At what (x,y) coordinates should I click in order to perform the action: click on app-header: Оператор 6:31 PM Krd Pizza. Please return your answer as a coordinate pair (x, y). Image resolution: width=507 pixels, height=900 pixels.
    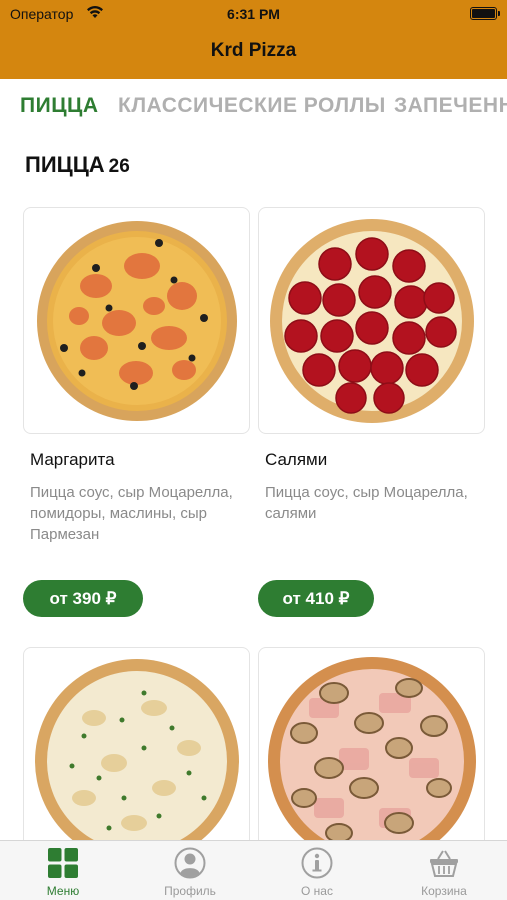
    Looking at the image, I should click on (253, 39).